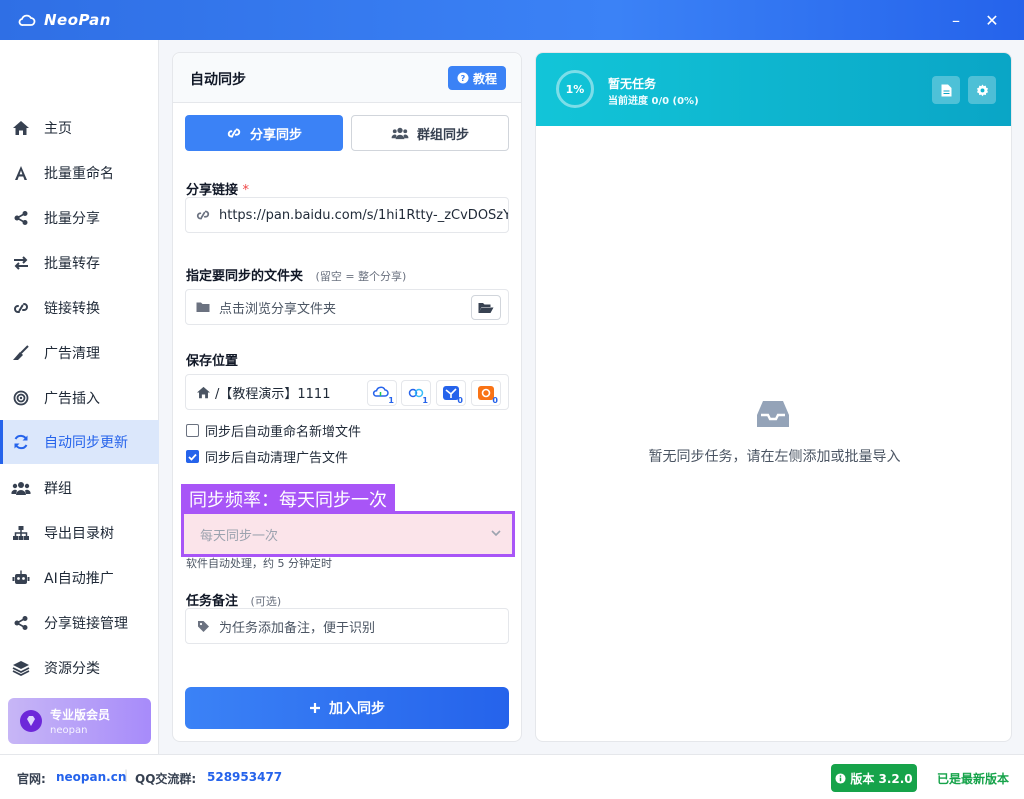 The height and width of the screenshot is (799, 1024). I want to click on qq-group-number: 528953477, so click(244, 777).